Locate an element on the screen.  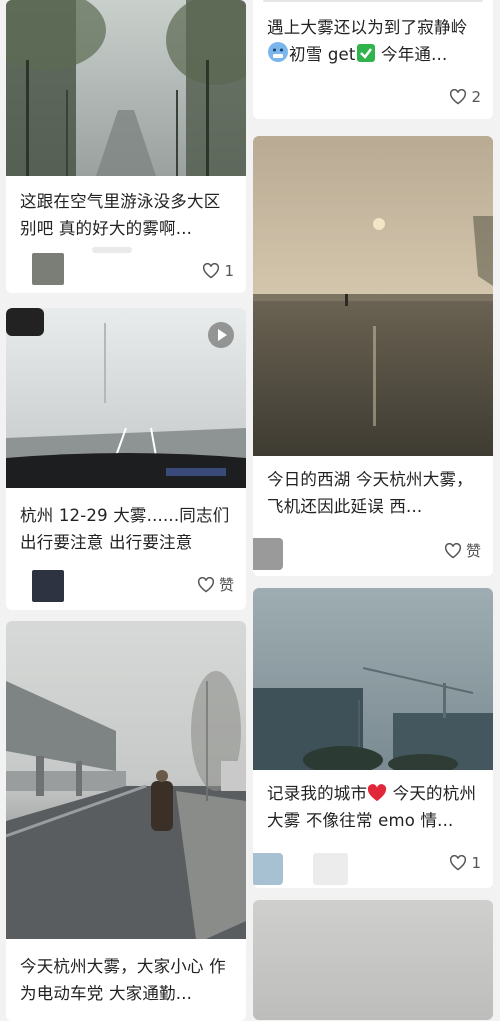
title-text: 遇上大雾还以为到了寂静岭 is located at coordinates (367, 27).